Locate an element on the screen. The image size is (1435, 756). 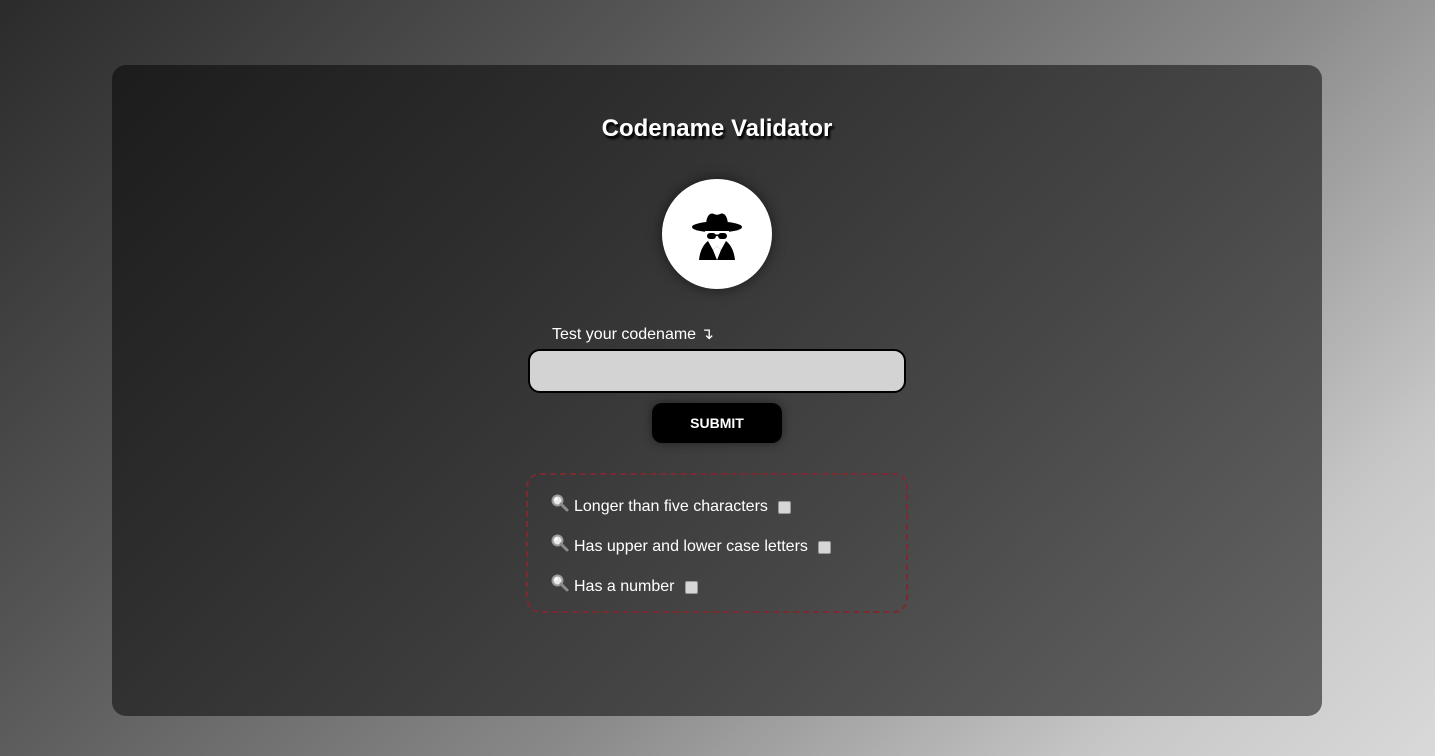
codename-field-label: Test your codename ↴ is located at coordinates (633, 334).